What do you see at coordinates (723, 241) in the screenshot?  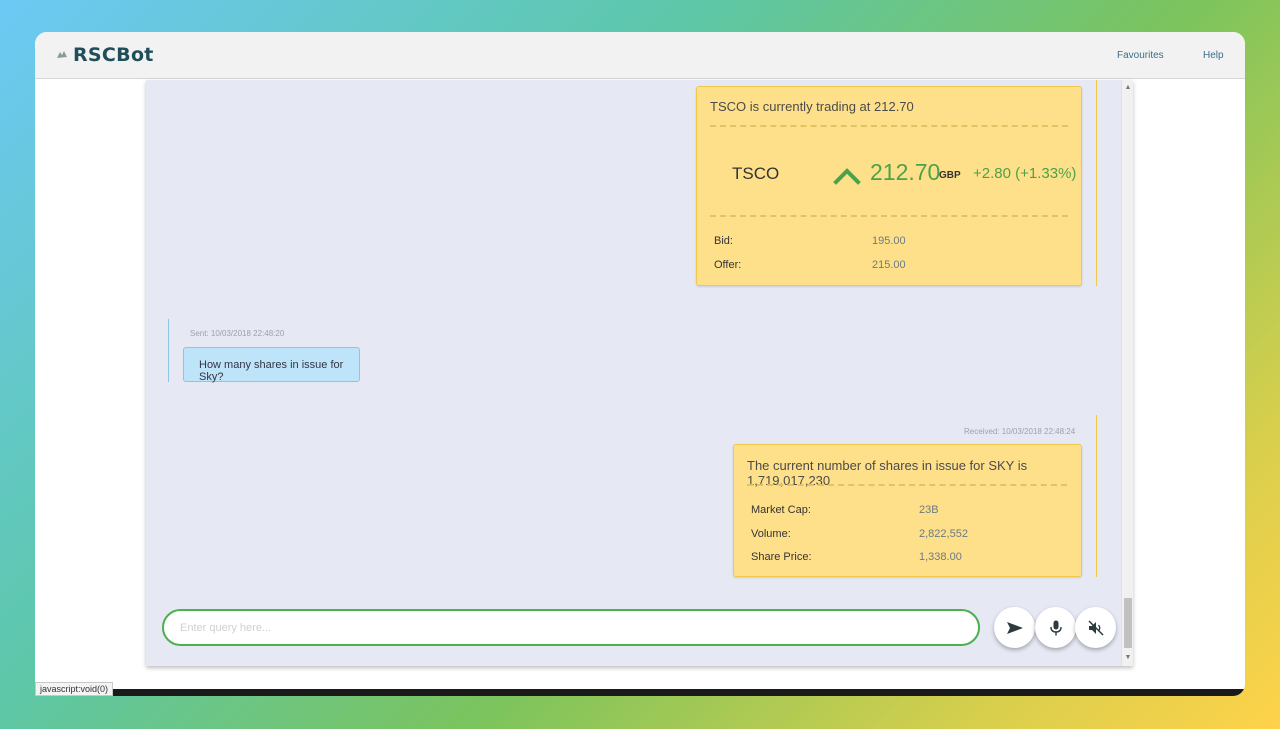 I see `bid-label: Bid:` at bounding box center [723, 241].